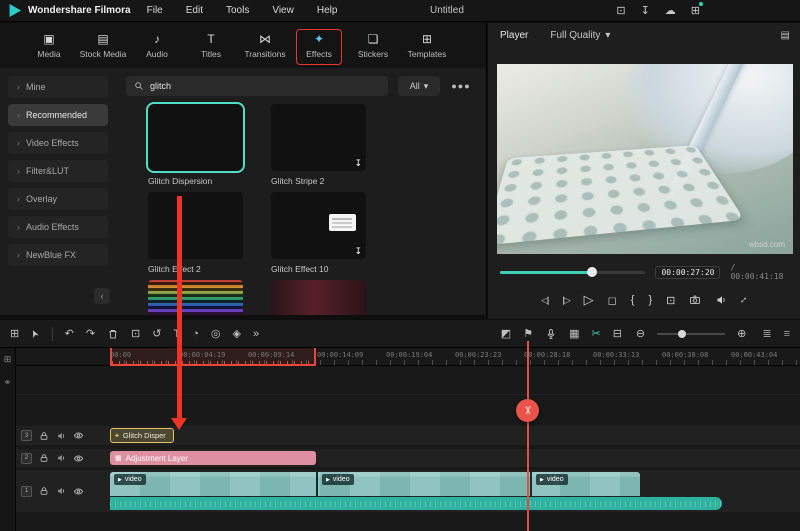 This screenshot has width=800, height=531. What do you see at coordinates (608, 35) in the screenshot?
I see `chevron-down-icon: ▾` at bounding box center [608, 35].